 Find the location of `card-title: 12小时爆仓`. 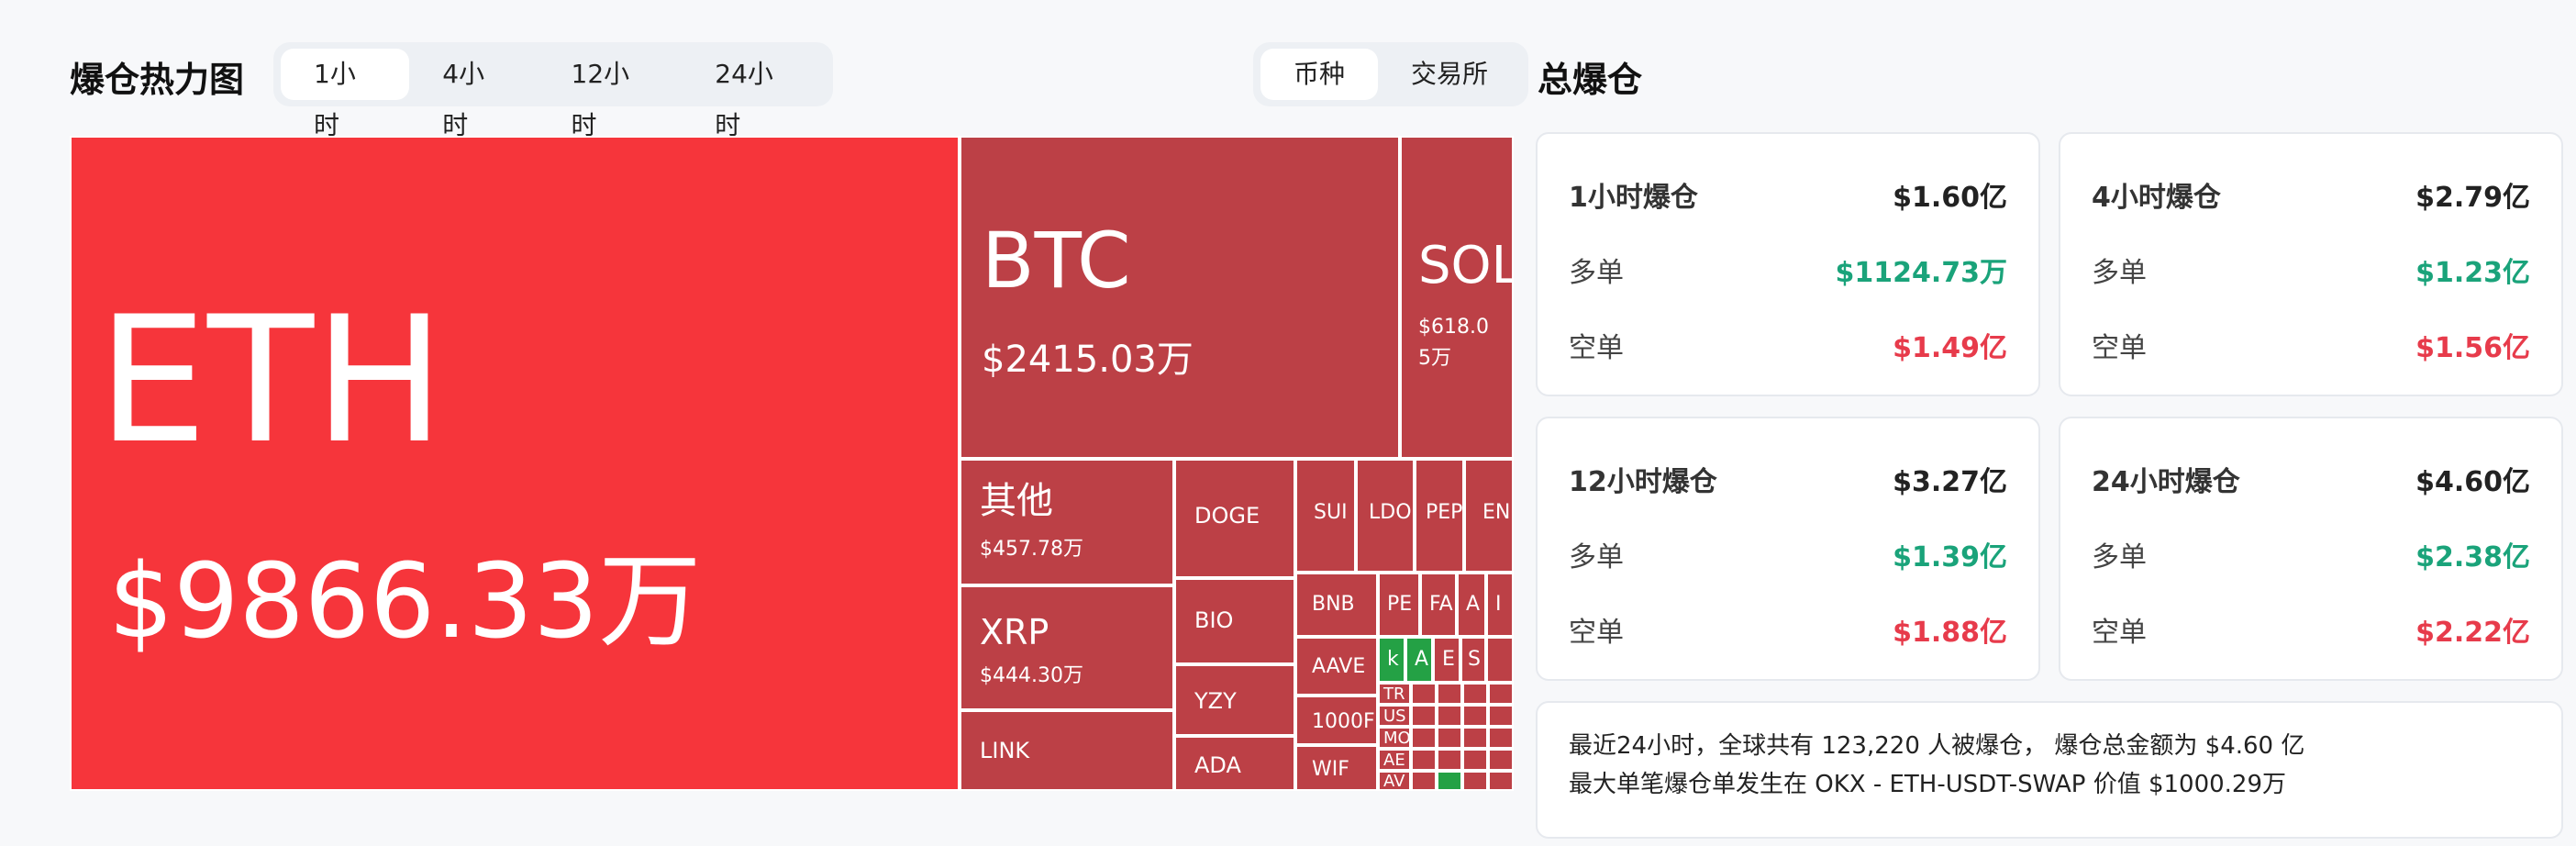

card-title: 12小时爆仓 is located at coordinates (1643, 482).